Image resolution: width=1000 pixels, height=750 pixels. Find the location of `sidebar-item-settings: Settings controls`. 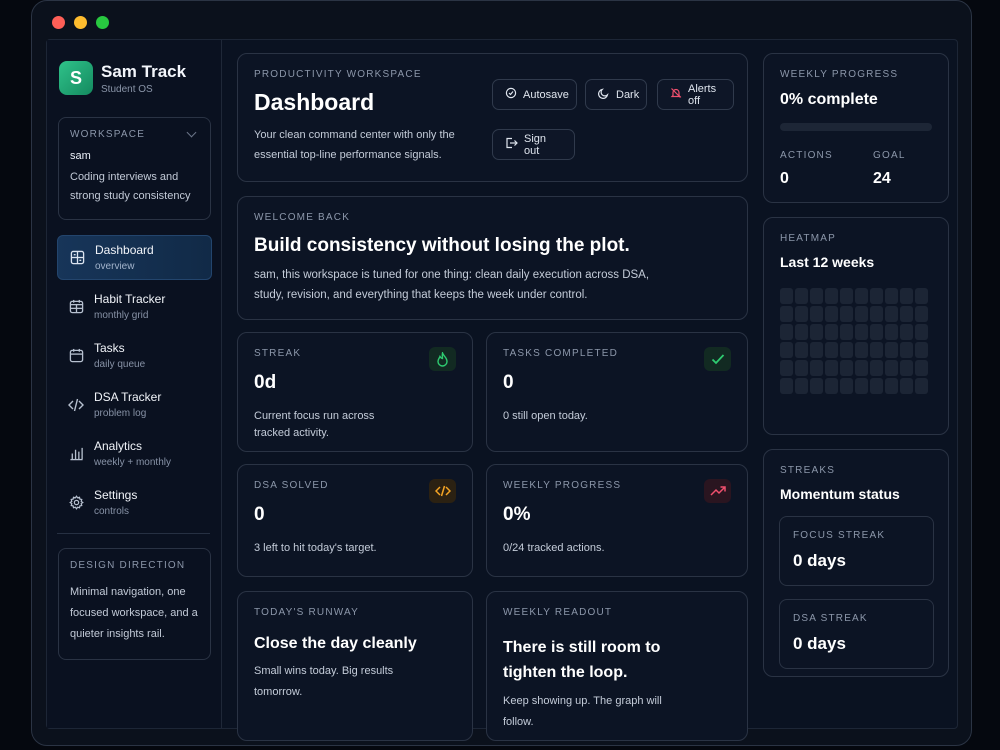

sidebar-item-settings: Settings controls is located at coordinates (134, 502).